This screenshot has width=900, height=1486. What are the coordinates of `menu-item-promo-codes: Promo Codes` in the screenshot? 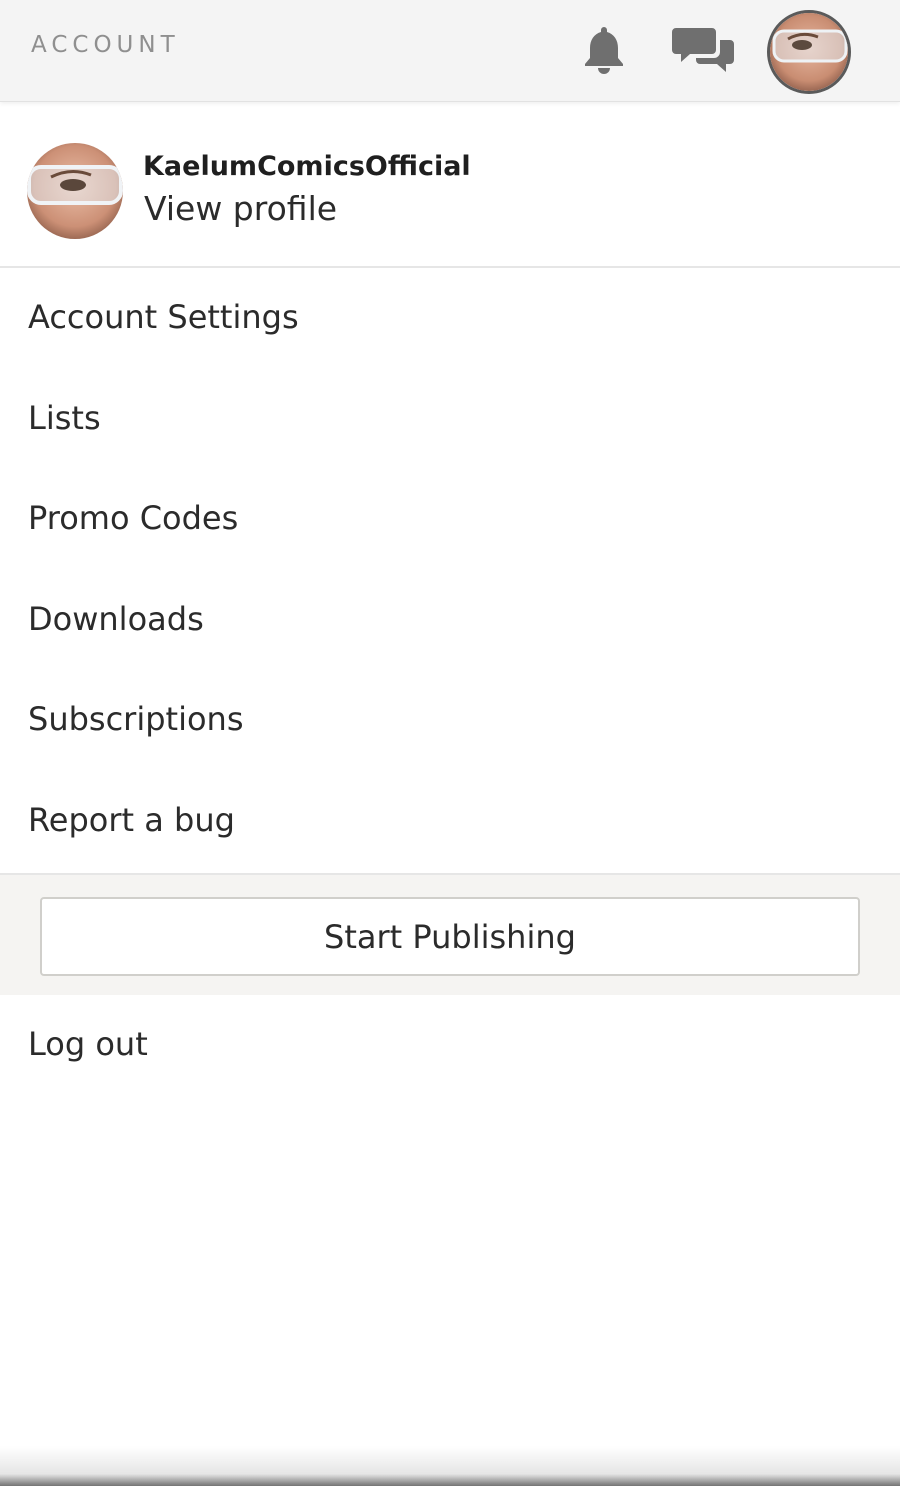 It's located at (450, 519).